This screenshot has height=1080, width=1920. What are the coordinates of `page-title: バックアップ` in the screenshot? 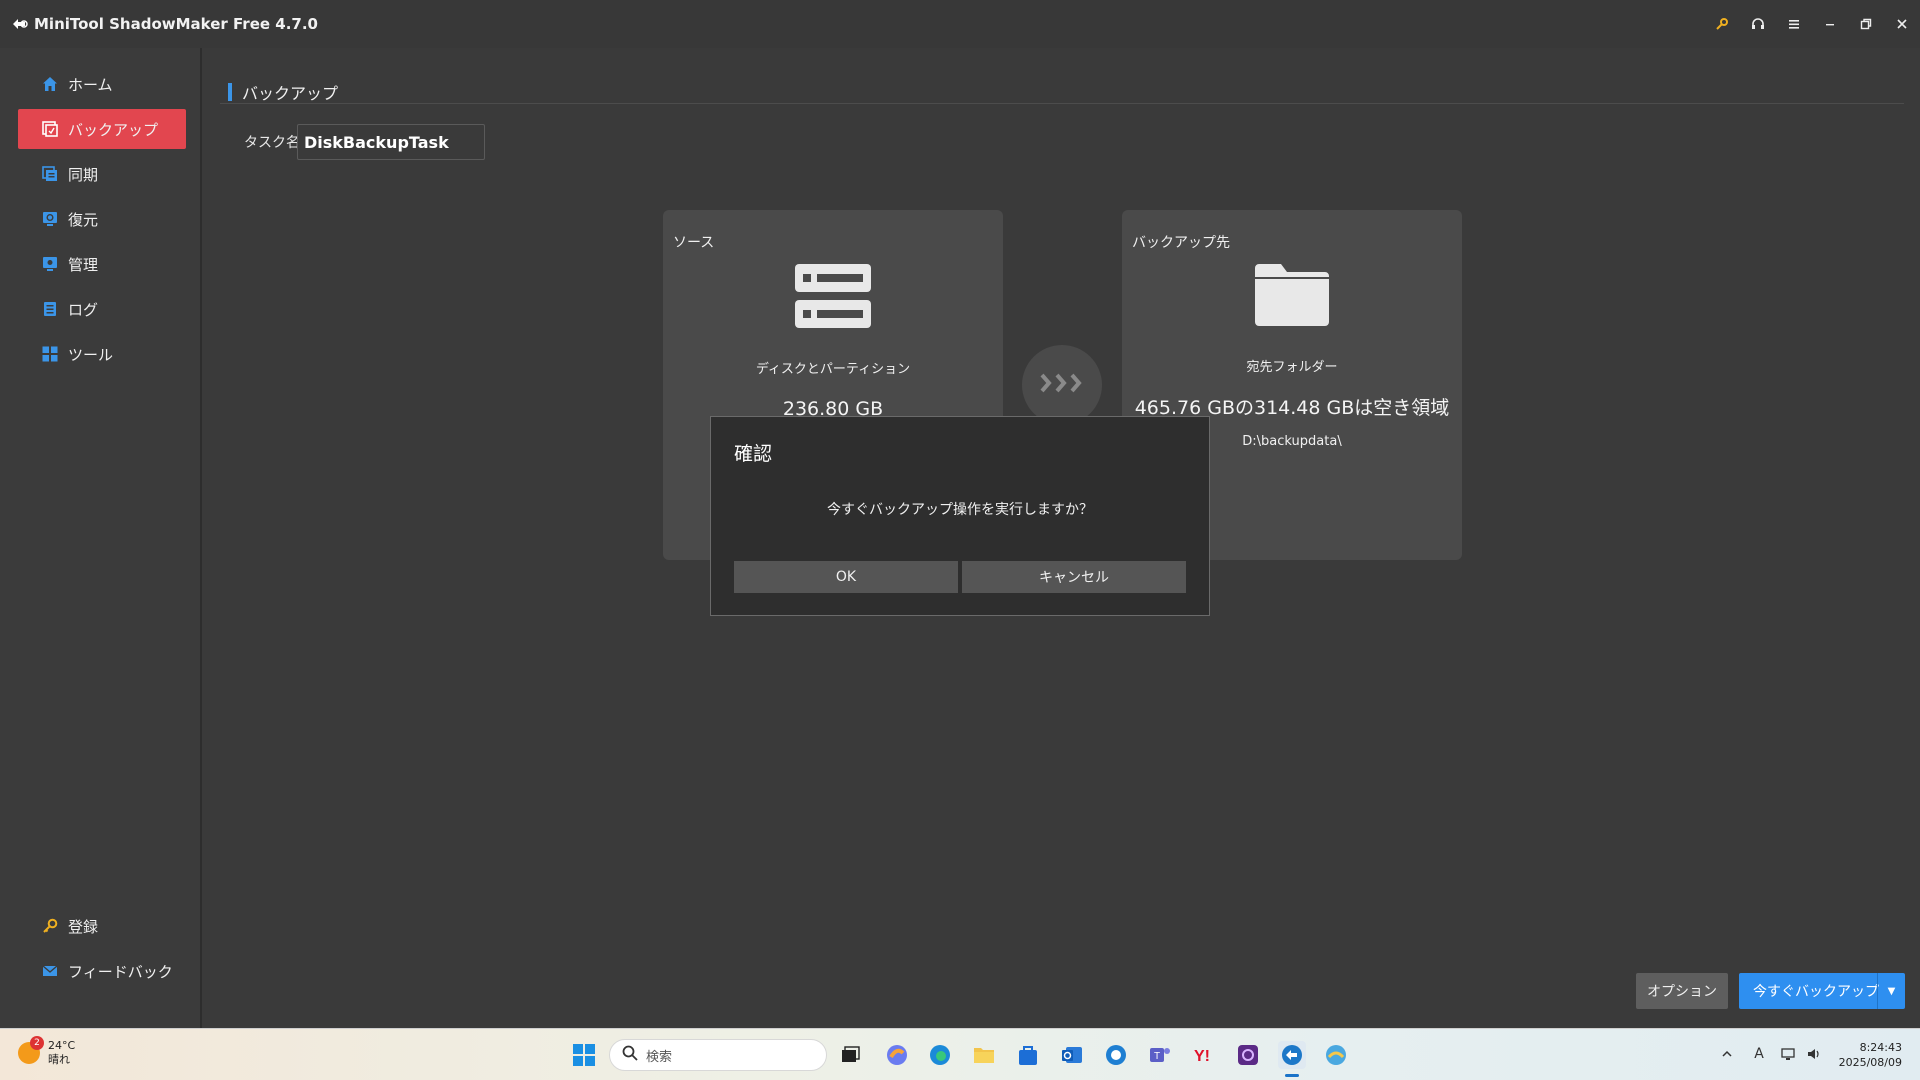 It's located at (290, 93).